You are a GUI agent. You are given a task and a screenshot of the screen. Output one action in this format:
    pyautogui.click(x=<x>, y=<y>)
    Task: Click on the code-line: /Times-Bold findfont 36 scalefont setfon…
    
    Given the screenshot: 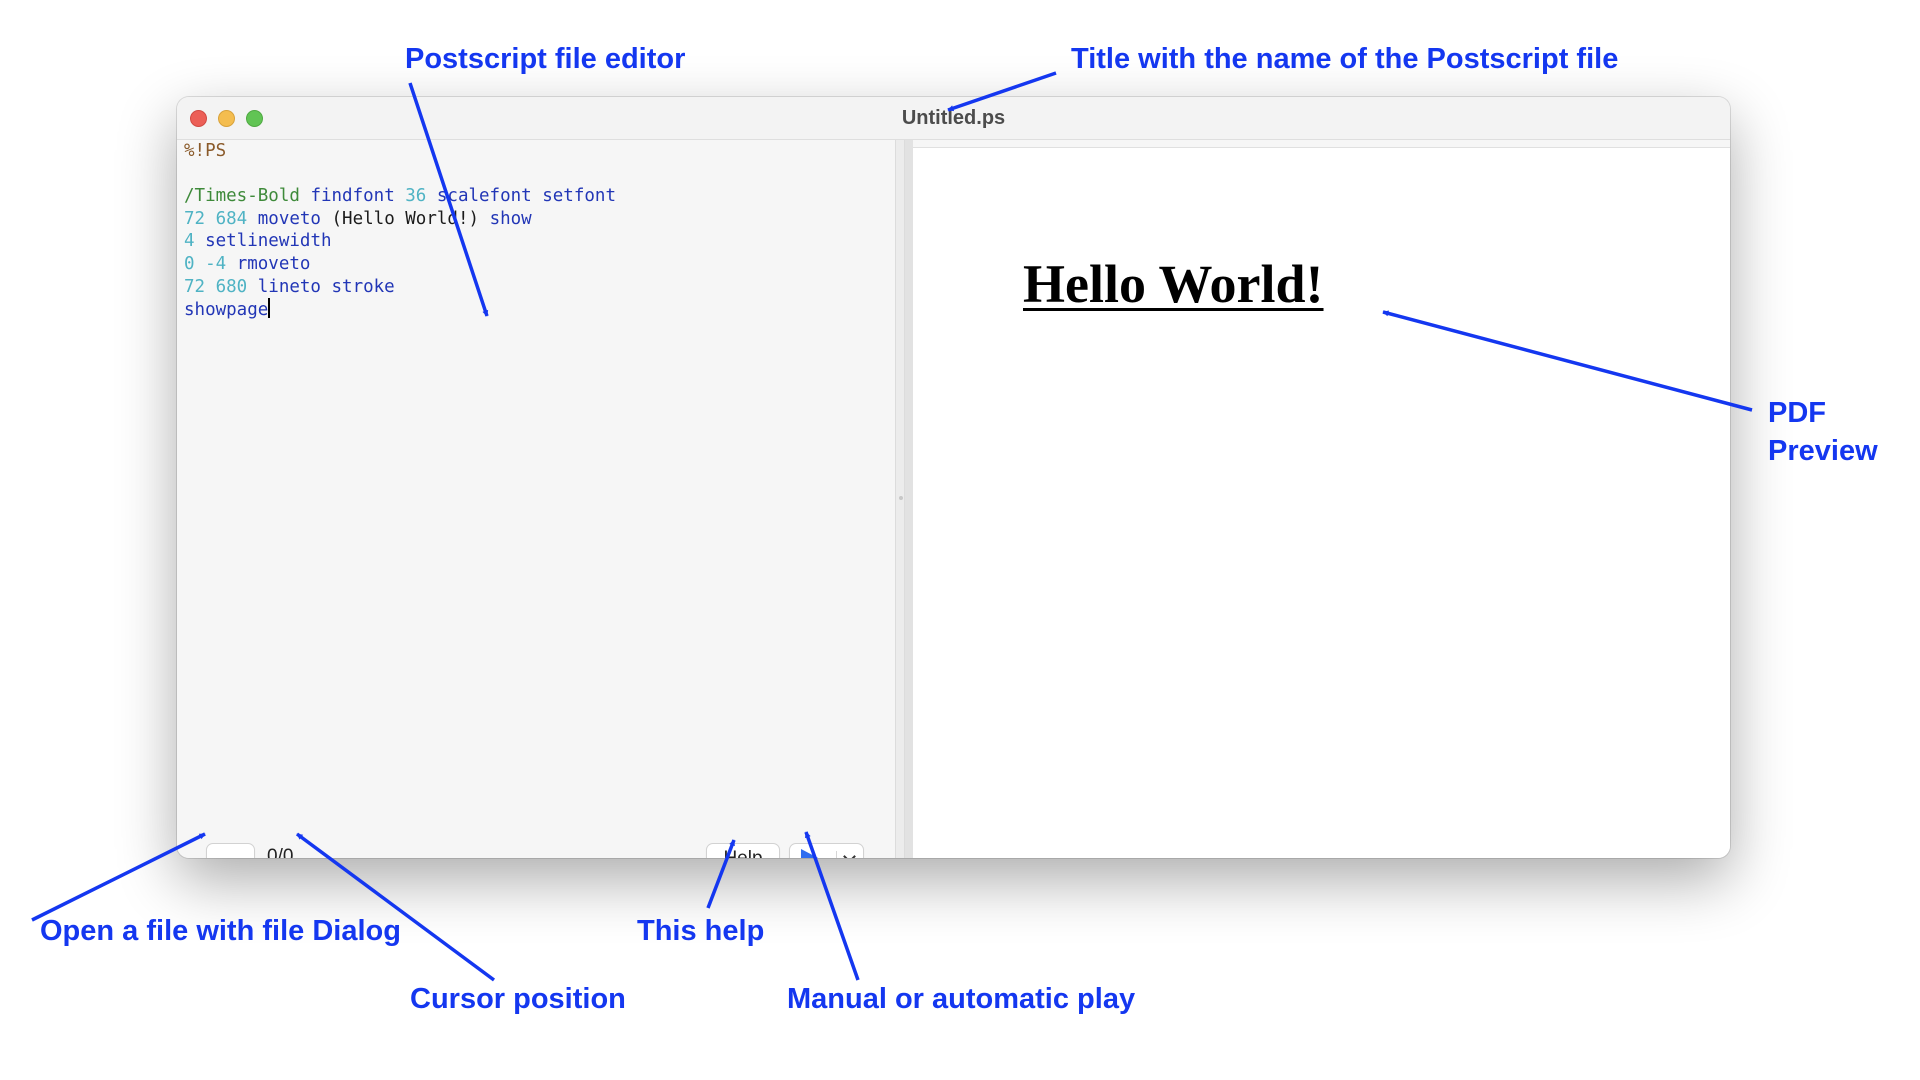 What is the action you would take?
    pyautogui.click(x=400, y=196)
    